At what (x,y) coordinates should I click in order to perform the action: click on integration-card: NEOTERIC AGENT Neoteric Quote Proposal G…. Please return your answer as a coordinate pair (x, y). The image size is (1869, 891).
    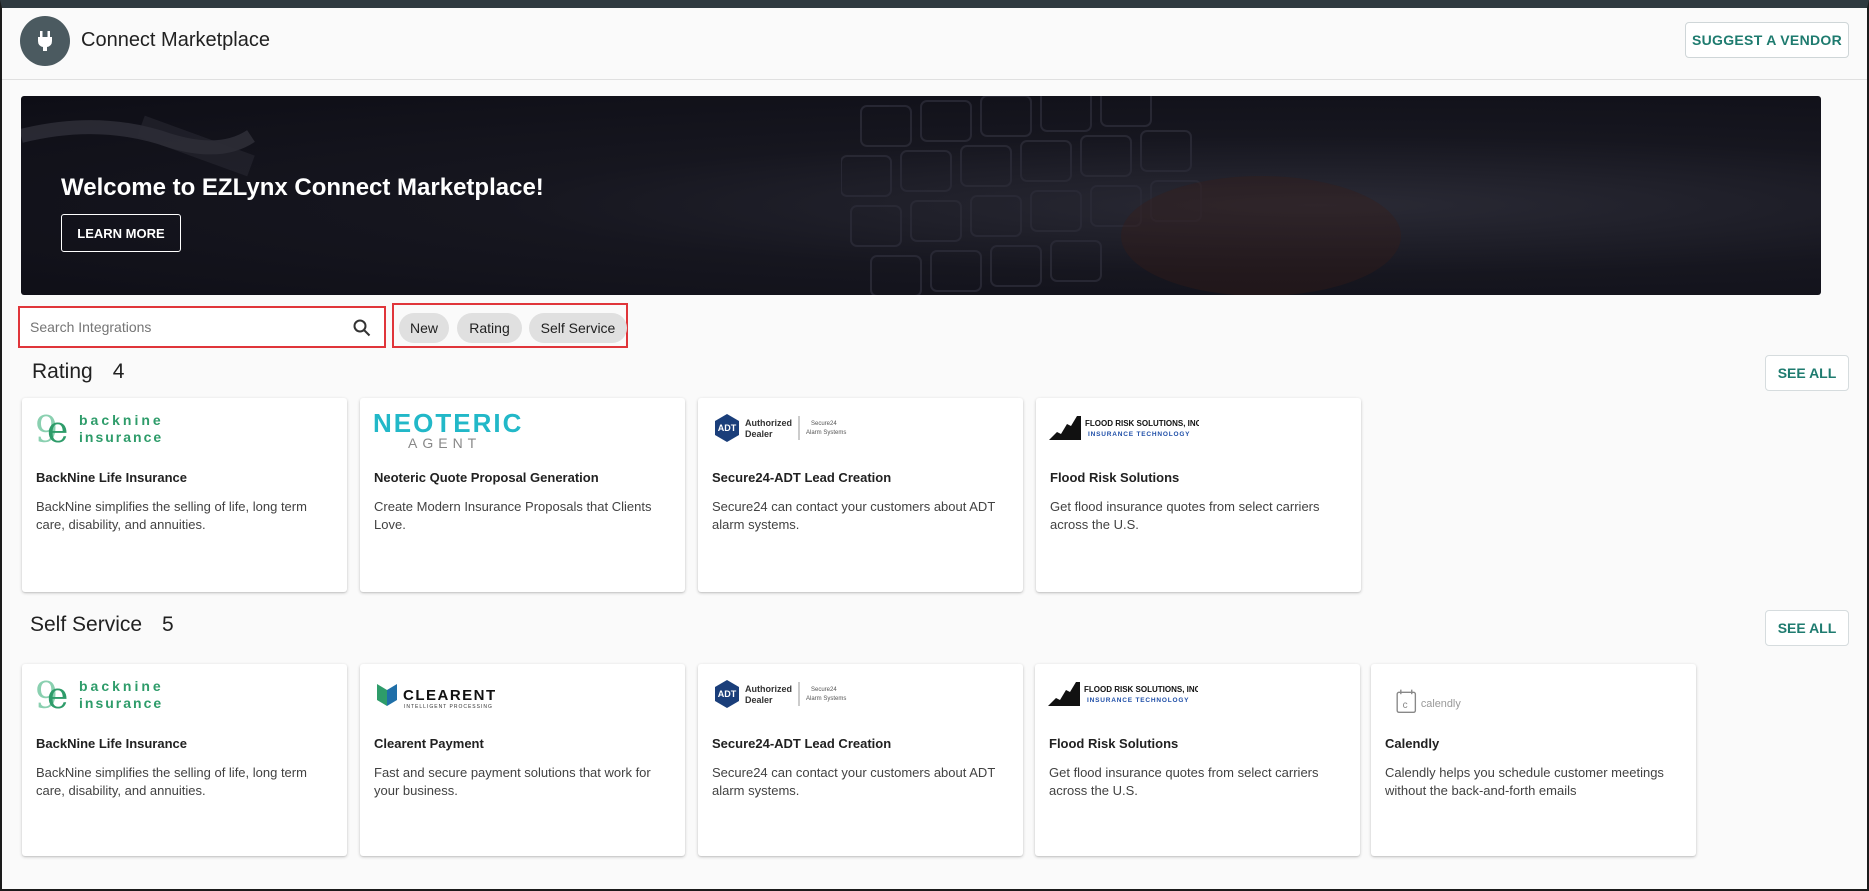
    Looking at the image, I should click on (522, 495).